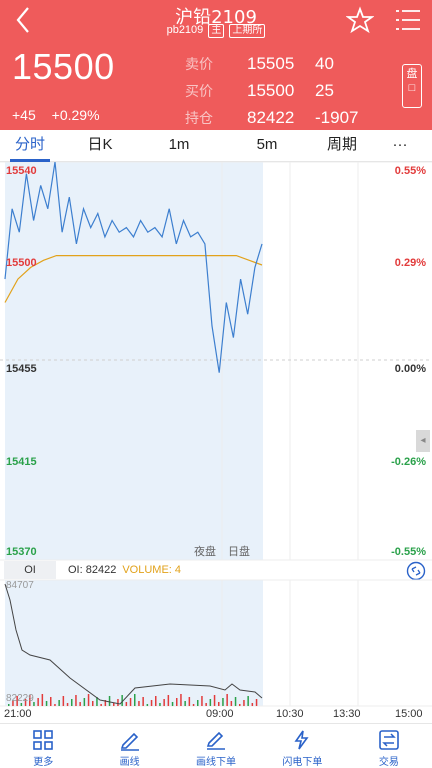  Describe the element at coordinates (100, 146) in the screenshot. I see `tab-daily: 日K` at that location.